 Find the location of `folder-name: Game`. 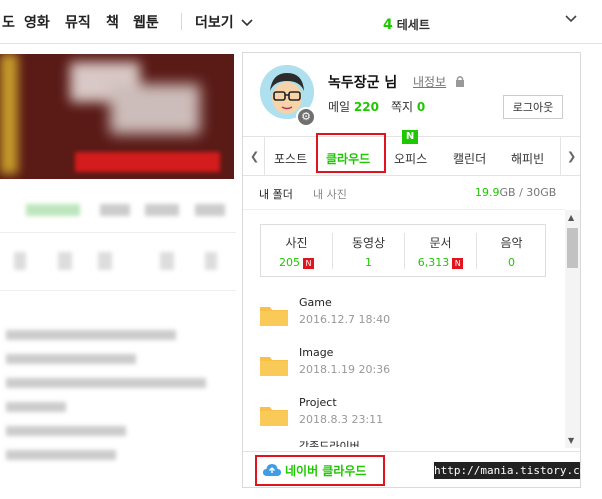

folder-name: Game is located at coordinates (315, 302).